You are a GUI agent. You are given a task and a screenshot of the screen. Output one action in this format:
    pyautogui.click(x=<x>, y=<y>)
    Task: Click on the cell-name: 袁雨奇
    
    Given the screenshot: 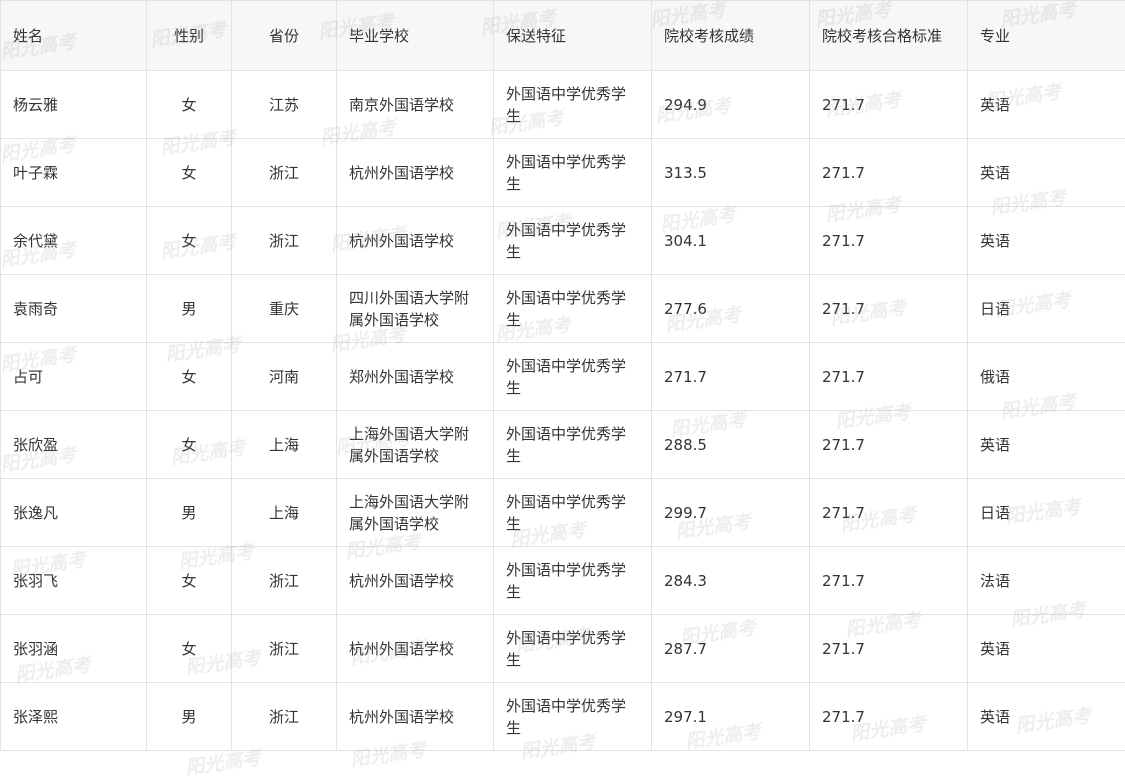 What is the action you would take?
    pyautogui.click(x=74, y=309)
    